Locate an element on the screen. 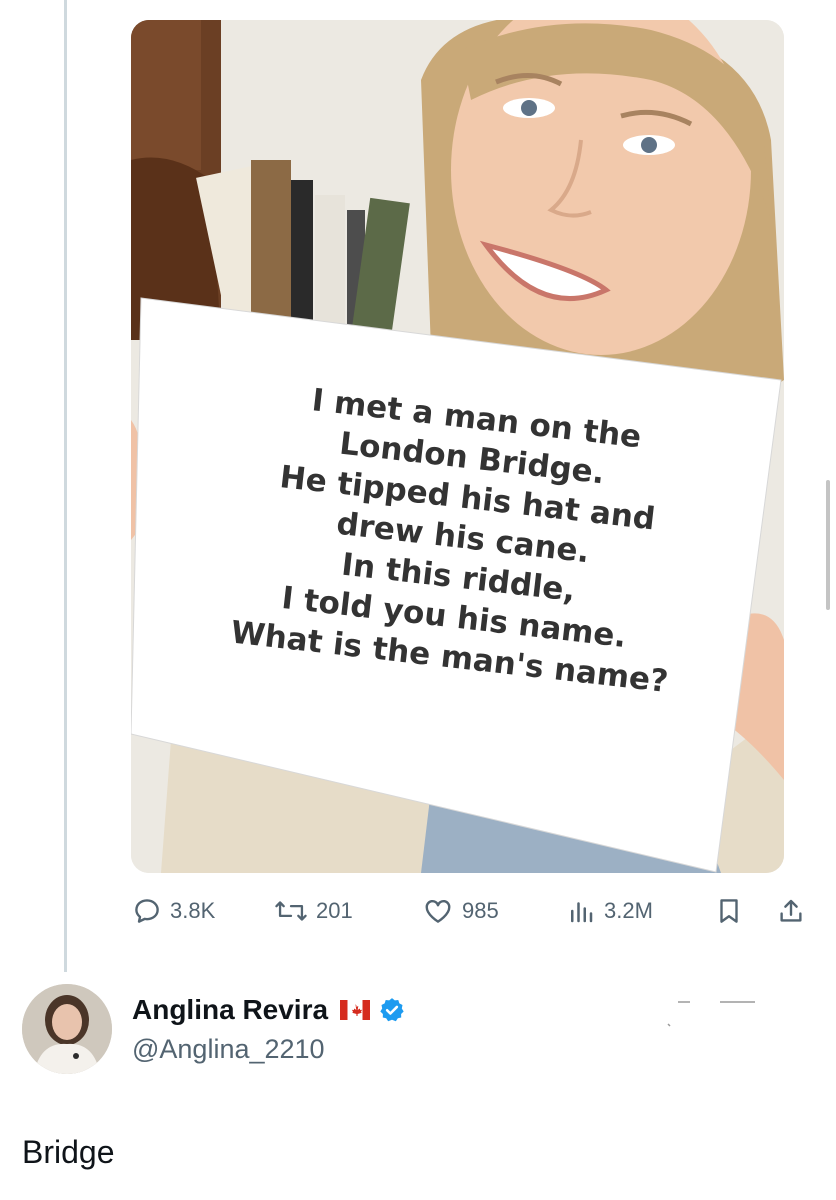  repost-button: 201 is located at coordinates (313, 911).